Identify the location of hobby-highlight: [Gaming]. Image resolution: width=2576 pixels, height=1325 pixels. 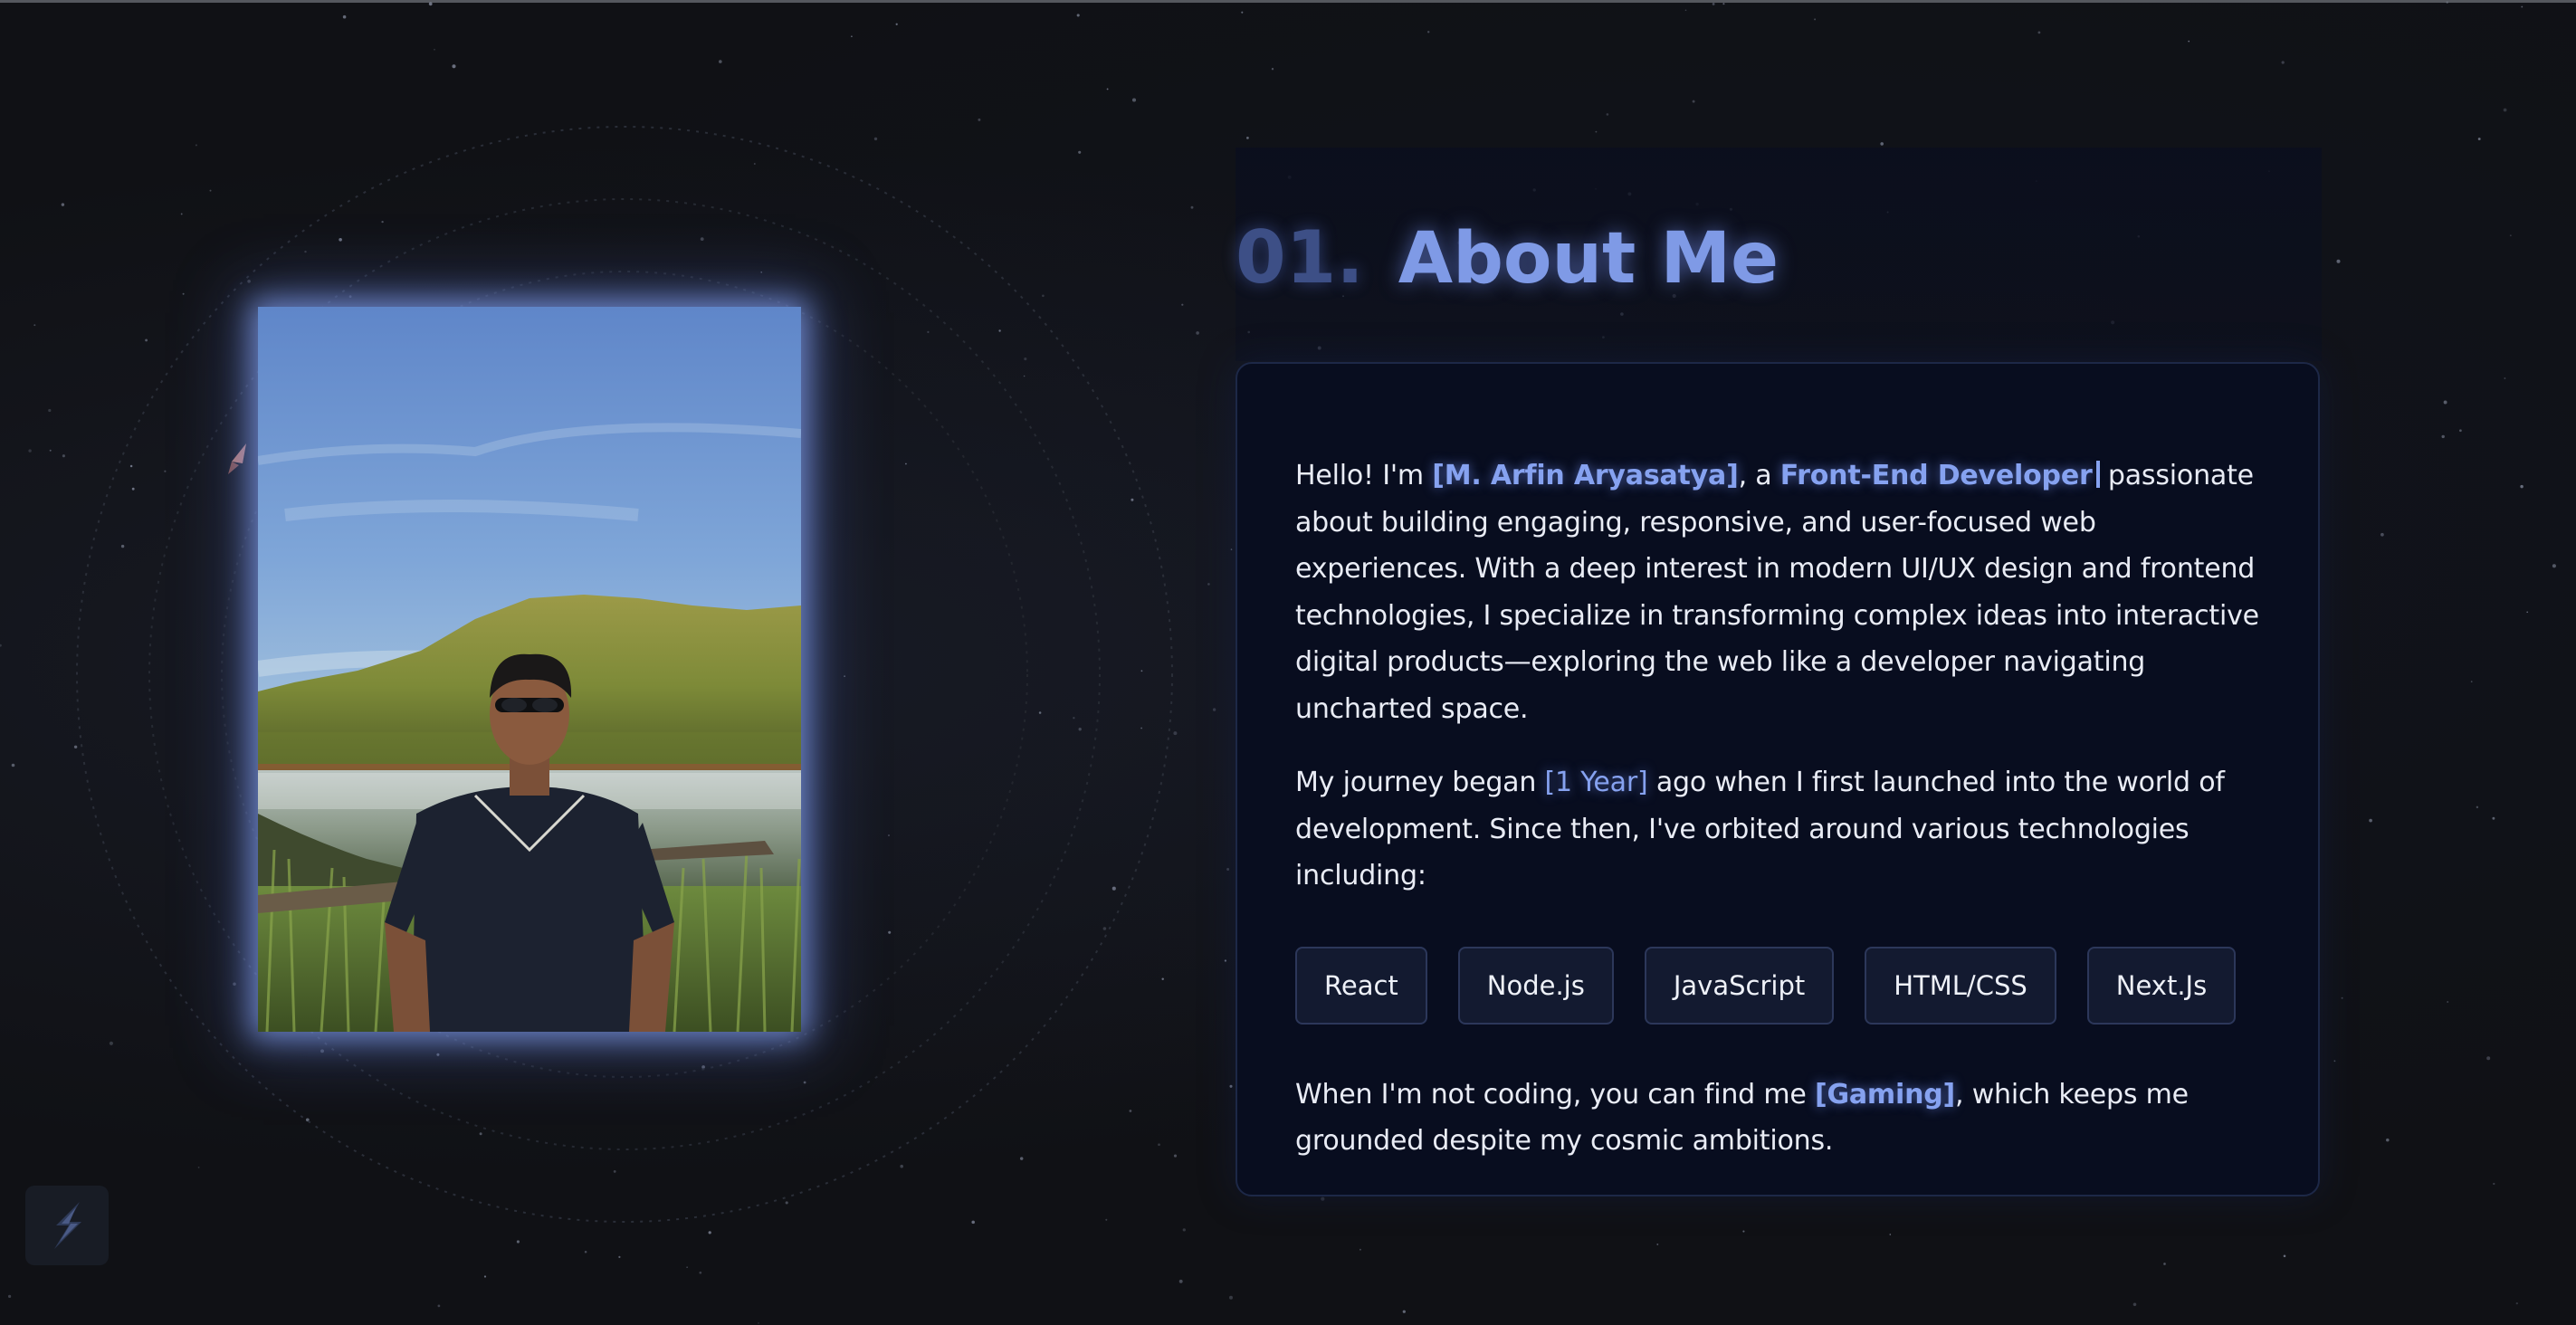
(1885, 1095).